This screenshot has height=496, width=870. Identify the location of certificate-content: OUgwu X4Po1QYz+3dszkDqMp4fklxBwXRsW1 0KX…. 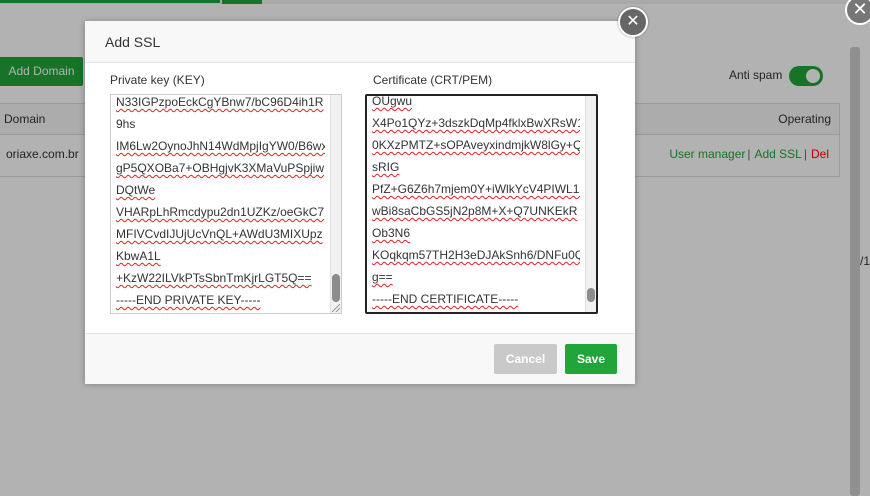
(476, 202).